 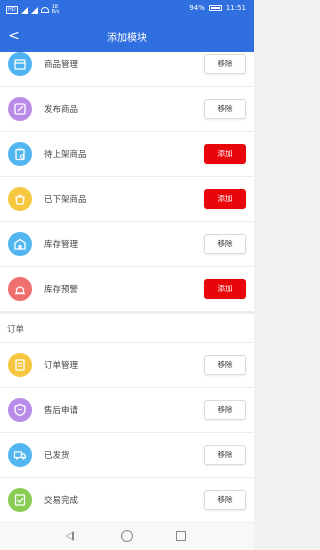 I want to click on module-row: 待上架商品 添加, so click(x=127, y=154).